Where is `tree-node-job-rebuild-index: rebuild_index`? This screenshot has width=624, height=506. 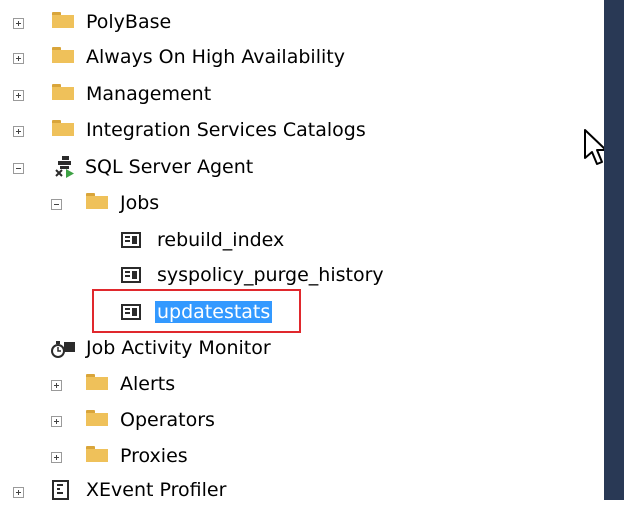
tree-node-job-rebuild-index: rebuild_index is located at coordinates (200, 240).